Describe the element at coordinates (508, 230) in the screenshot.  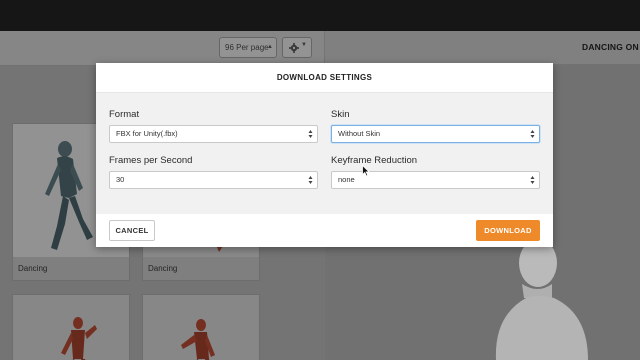
I see `download-button: DOWNLOAD` at that location.